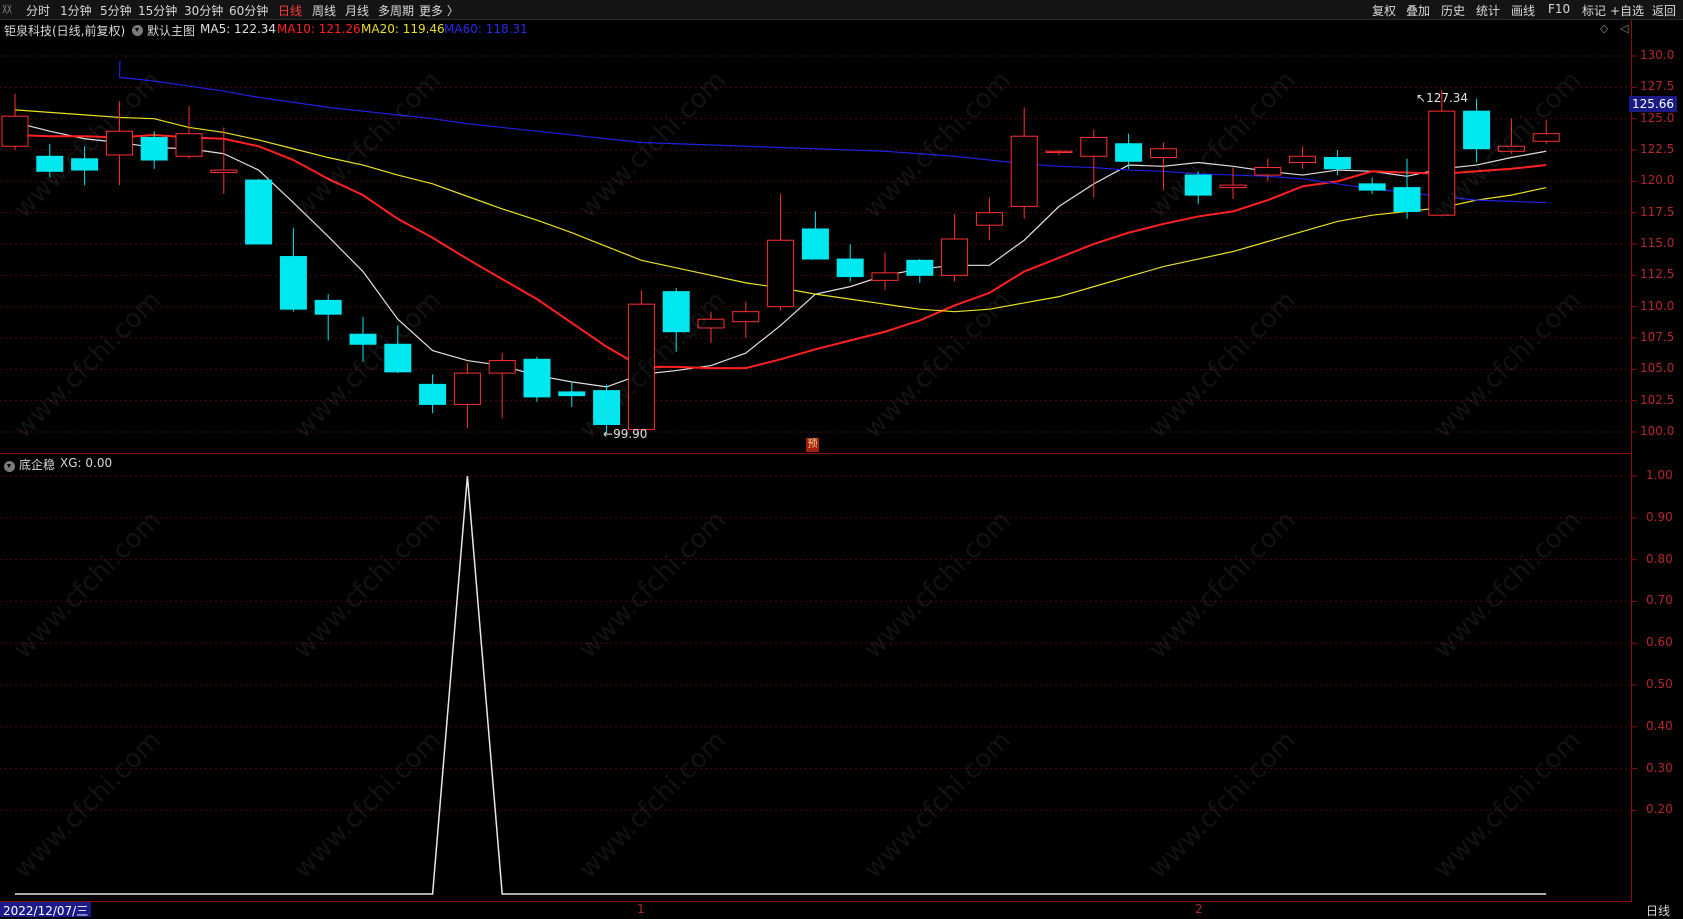 This screenshot has height=919, width=1683. What do you see at coordinates (630, 434) in the screenshot?
I see `low-price-value: 99.90` at bounding box center [630, 434].